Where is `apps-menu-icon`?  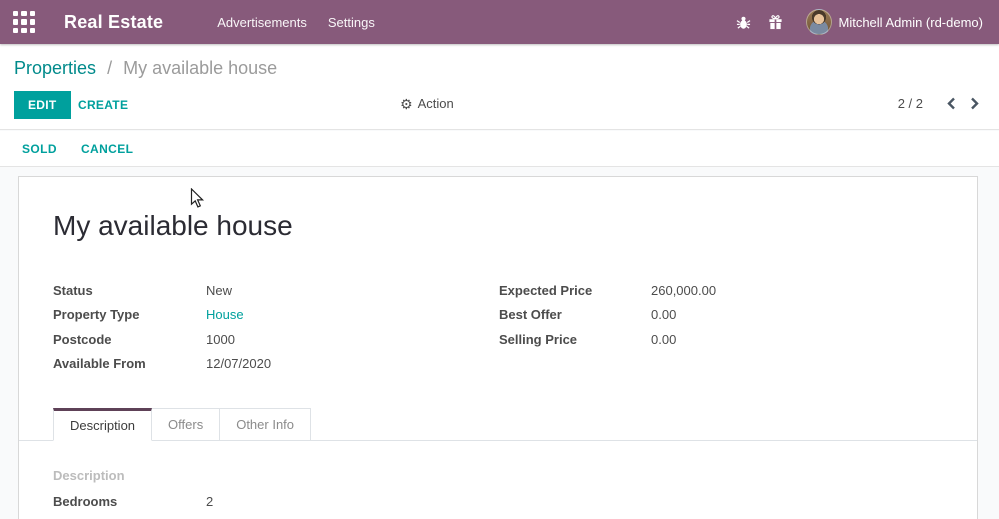
apps-menu-icon is located at coordinates (24, 22).